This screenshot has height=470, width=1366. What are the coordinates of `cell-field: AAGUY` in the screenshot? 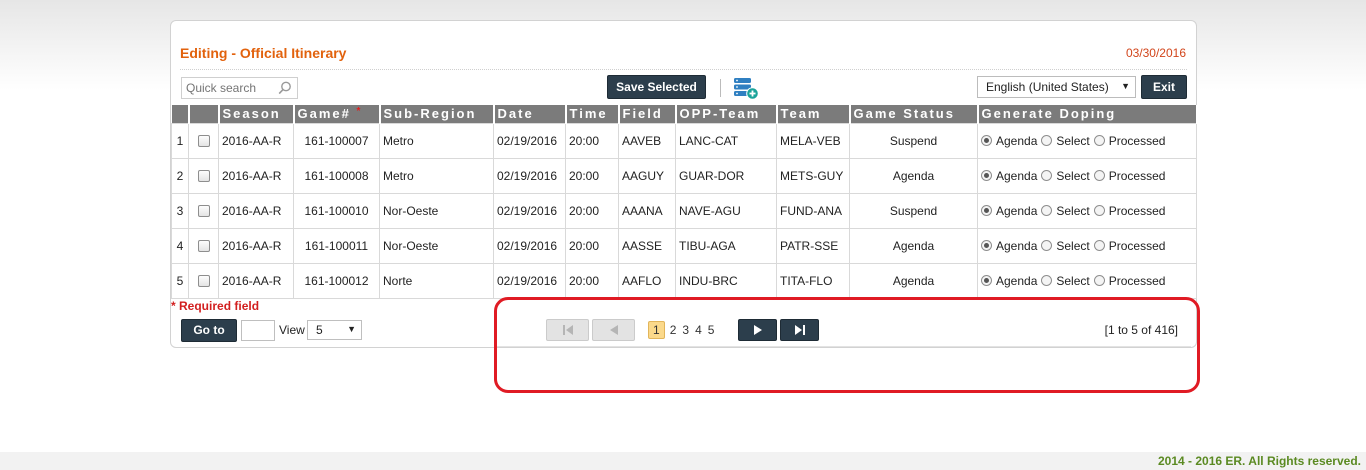 It's located at (647, 175).